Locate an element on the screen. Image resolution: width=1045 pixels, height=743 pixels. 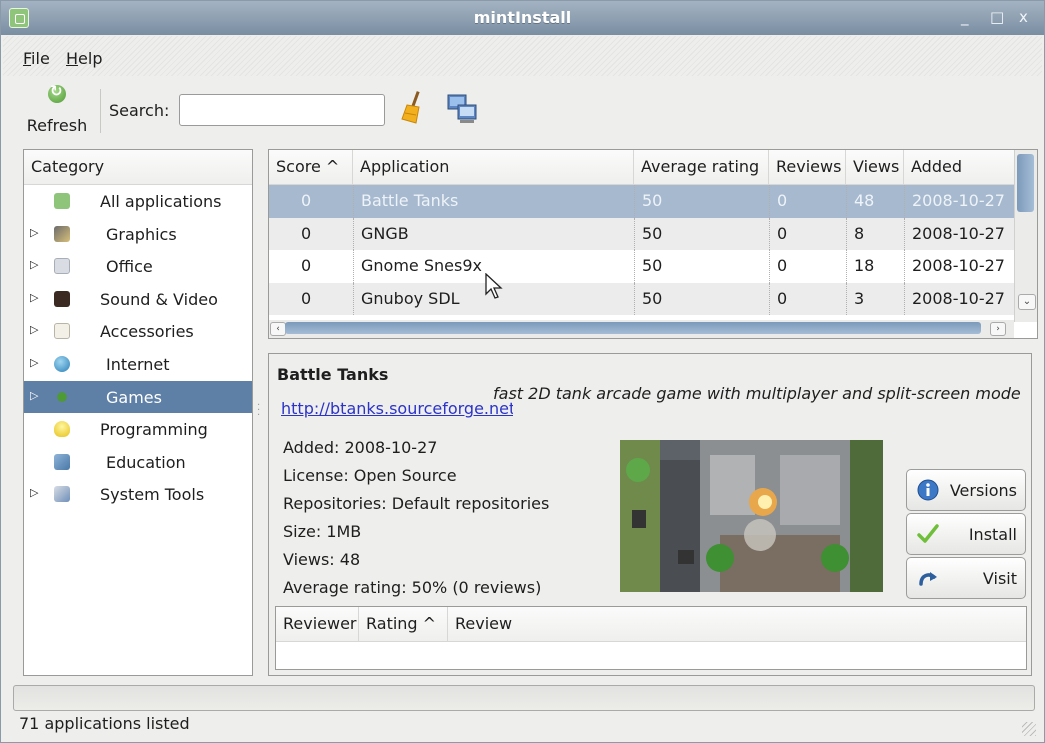
column-views: Views is located at coordinates (875, 167).